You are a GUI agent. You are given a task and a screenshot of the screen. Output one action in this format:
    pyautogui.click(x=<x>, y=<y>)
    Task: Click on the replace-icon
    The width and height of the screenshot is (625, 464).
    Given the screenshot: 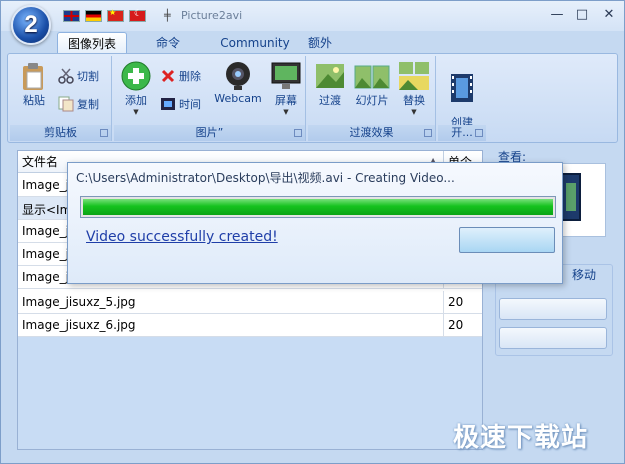 What is the action you would take?
    pyautogui.click(x=414, y=76)
    